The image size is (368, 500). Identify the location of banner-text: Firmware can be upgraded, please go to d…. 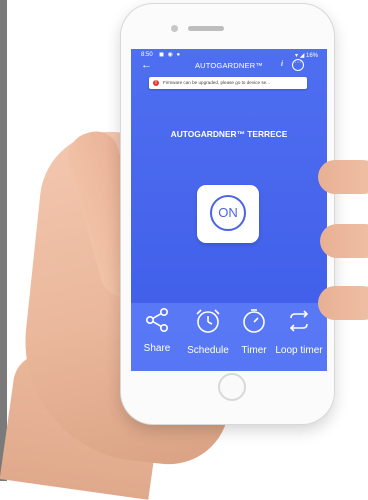
(216, 82).